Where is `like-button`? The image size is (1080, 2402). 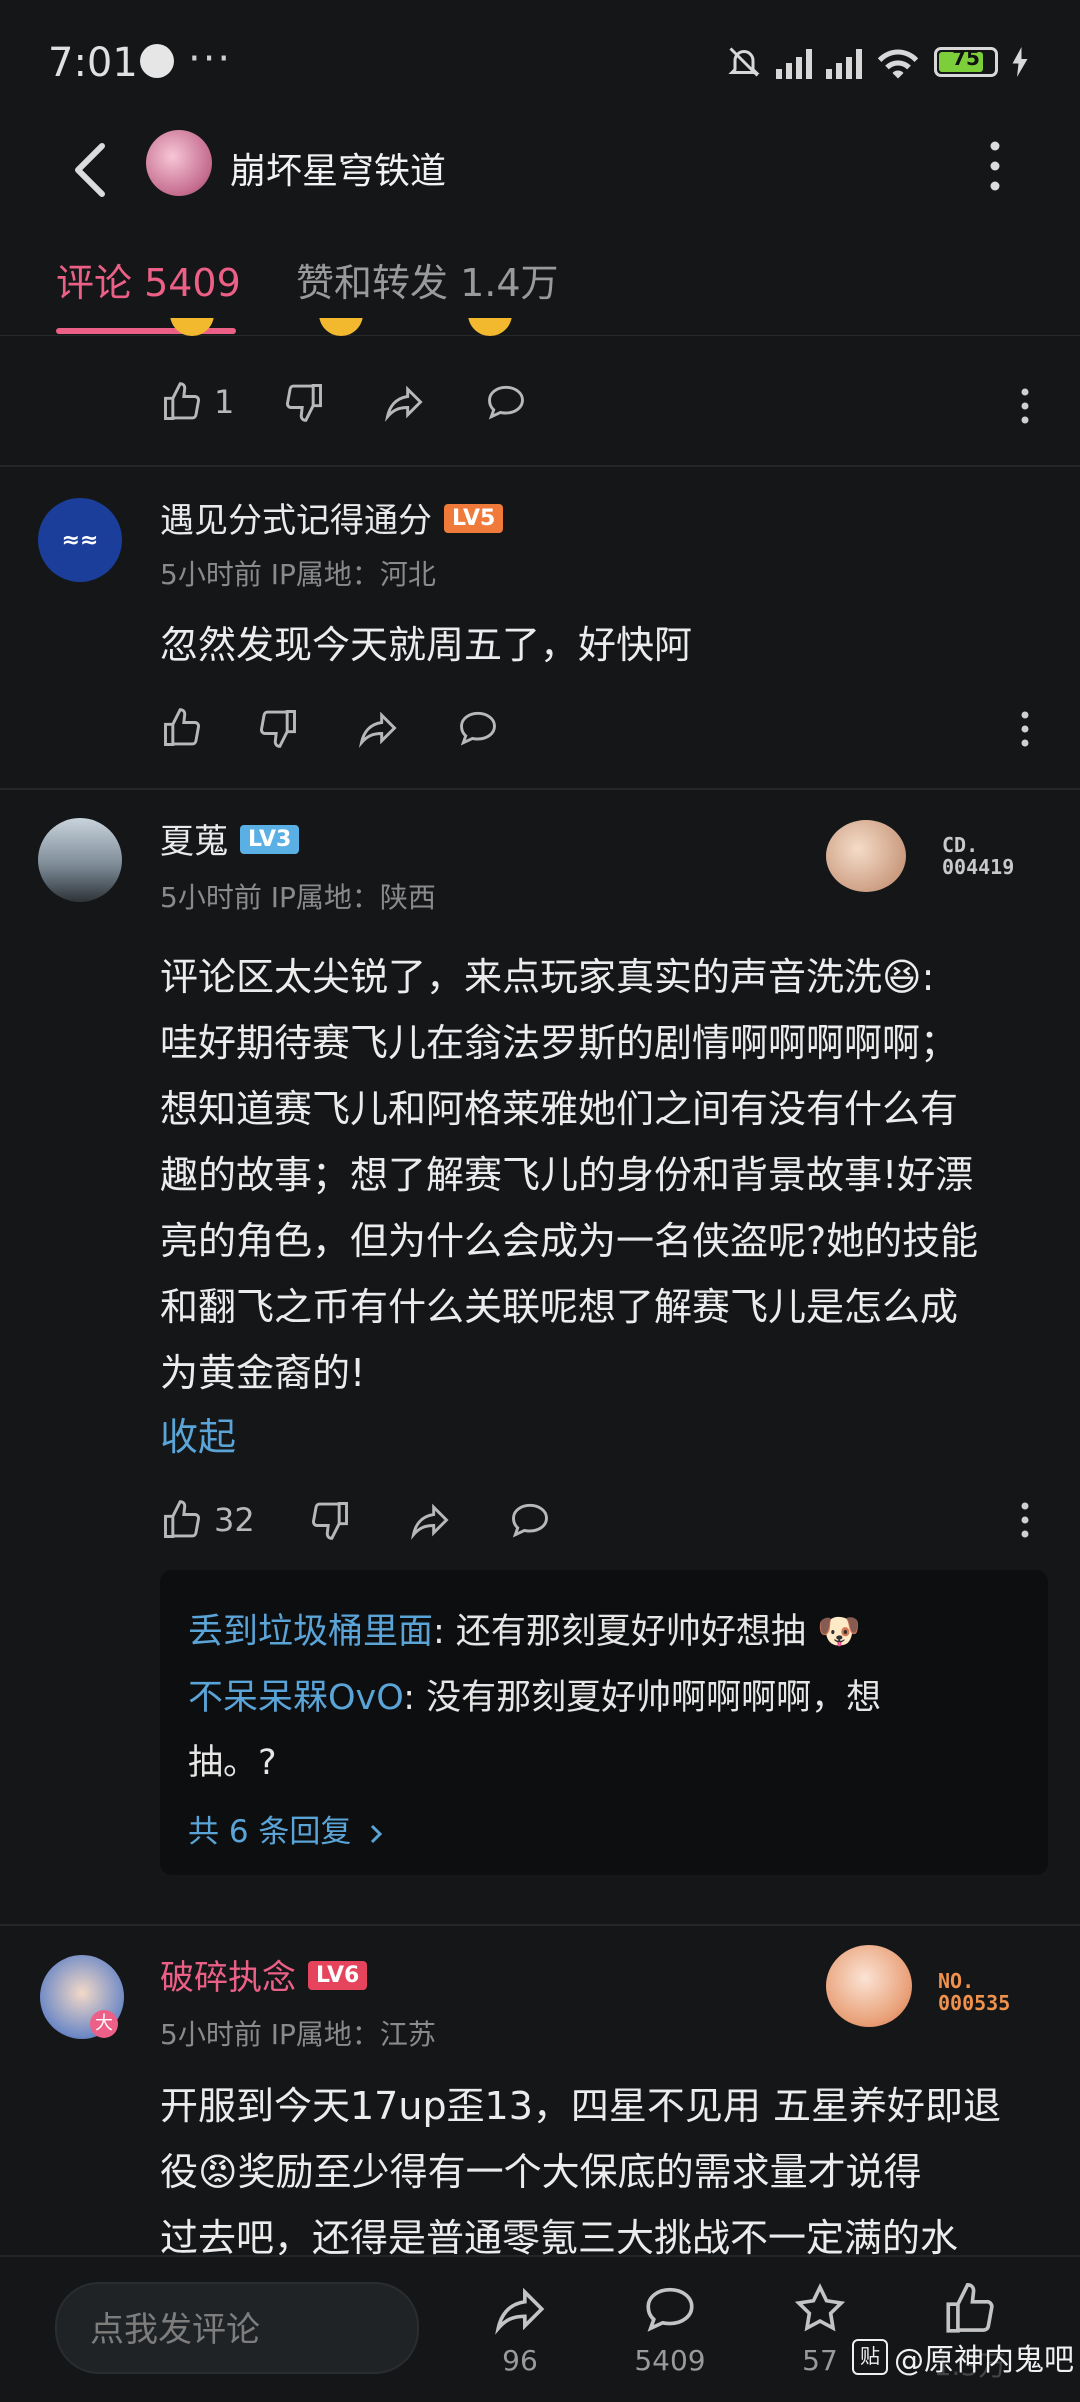 like-button is located at coordinates (182, 728).